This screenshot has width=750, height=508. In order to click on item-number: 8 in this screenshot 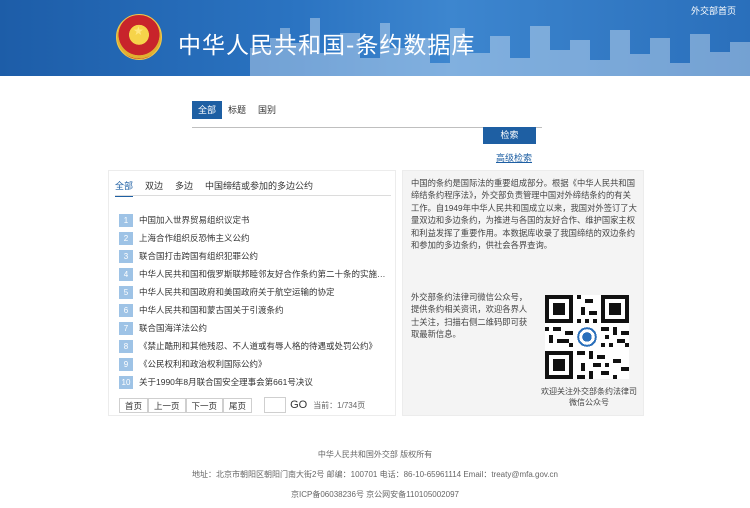, I will do `click(126, 346)`.